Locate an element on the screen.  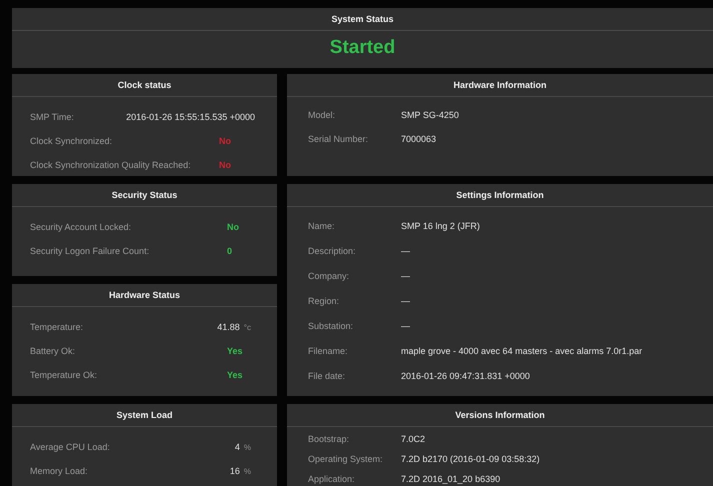
field-label: Name: is located at coordinates (322, 225).